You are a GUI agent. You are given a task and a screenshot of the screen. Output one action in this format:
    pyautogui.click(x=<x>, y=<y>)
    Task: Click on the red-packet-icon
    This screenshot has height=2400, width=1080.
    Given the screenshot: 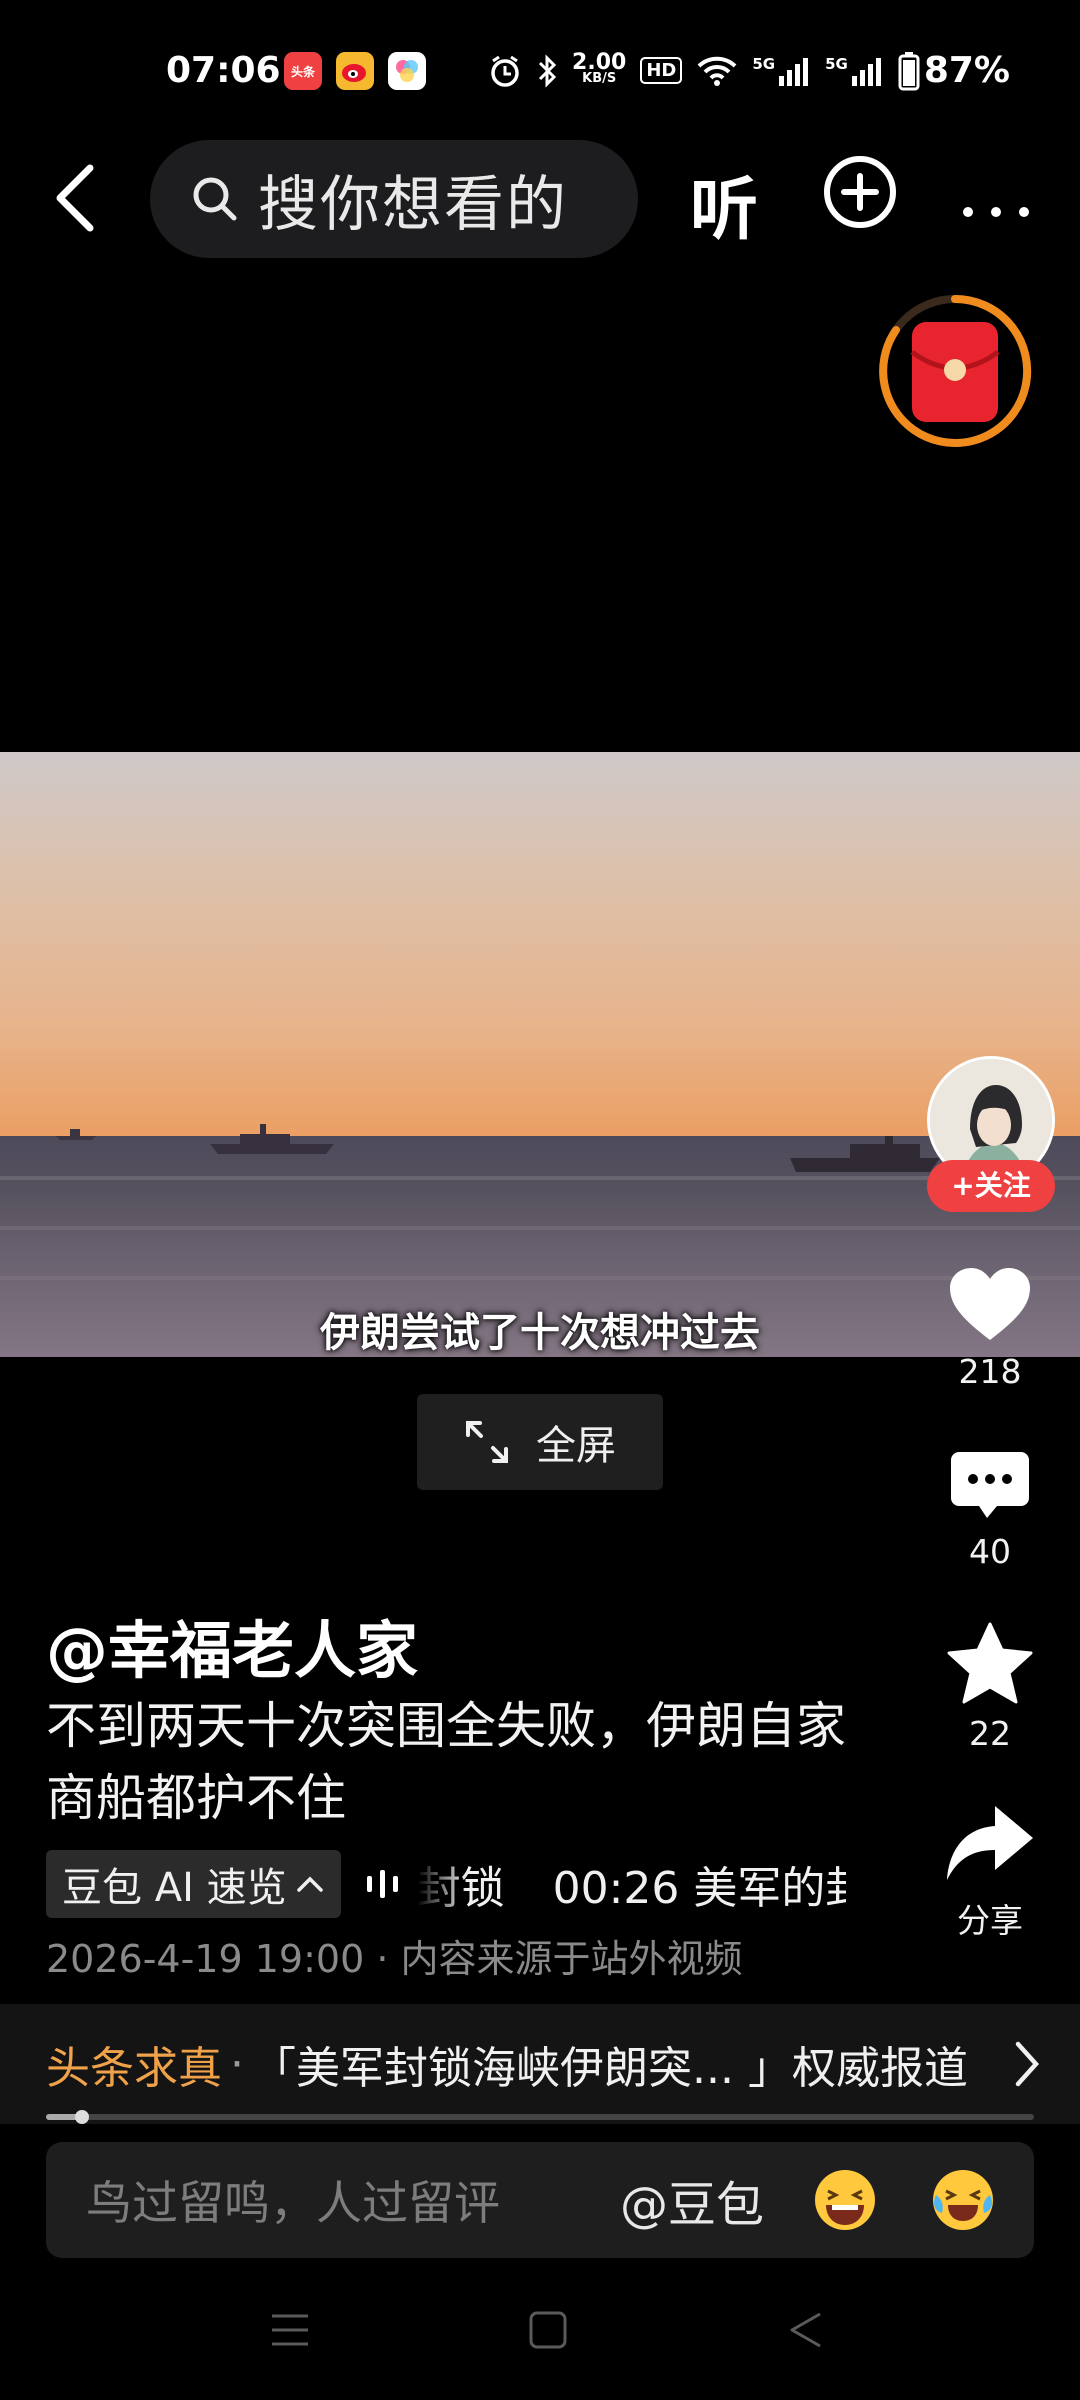 What is the action you would take?
    pyautogui.click(x=955, y=371)
    